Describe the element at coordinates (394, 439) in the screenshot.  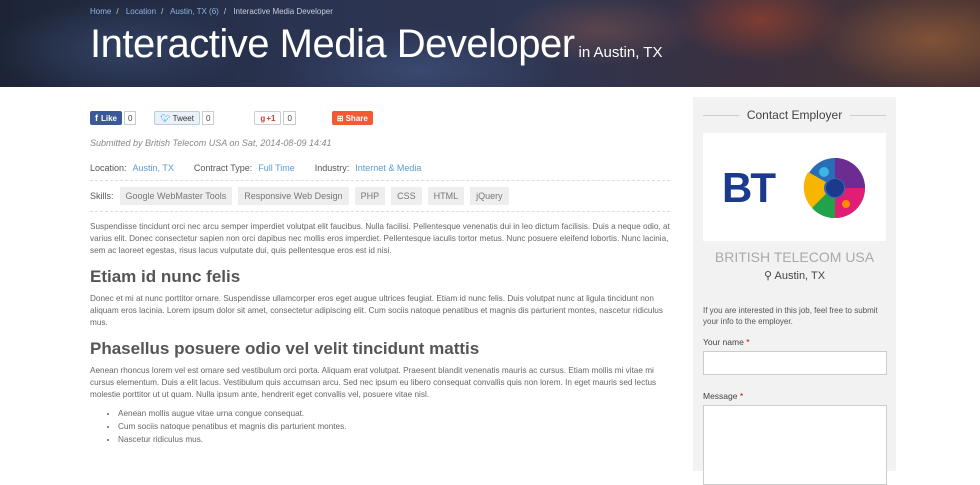
I see `list-item: Nascetur ridiculus mus.` at that location.